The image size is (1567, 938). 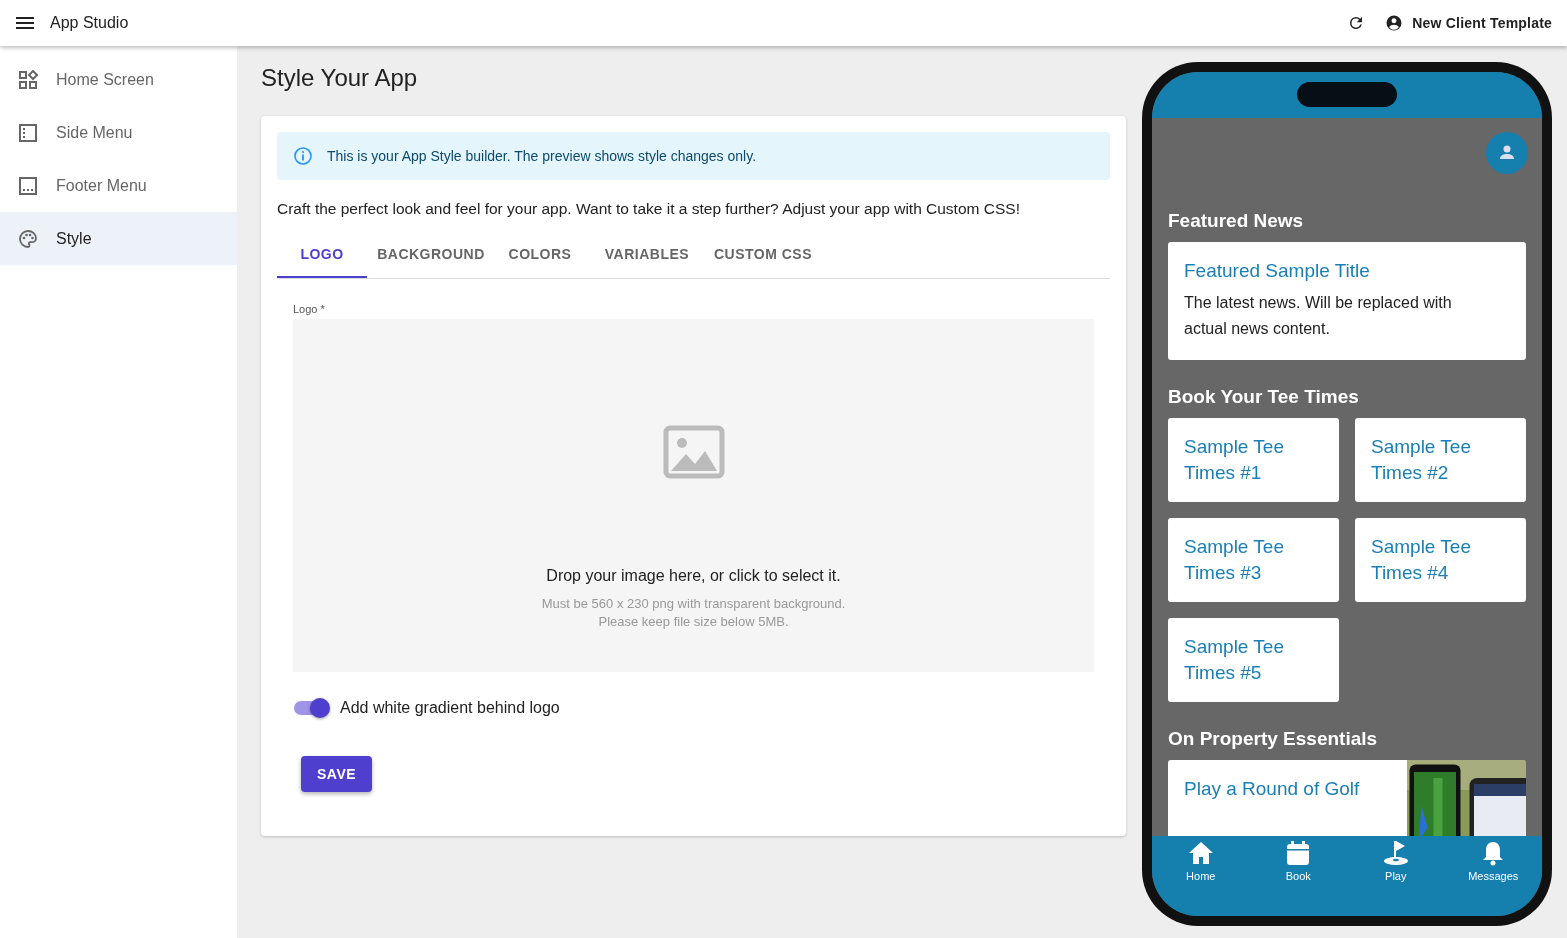 What do you see at coordinates (25, 23) in the screenshot?
I see `menu-icon` at bounding box center [25, 23].